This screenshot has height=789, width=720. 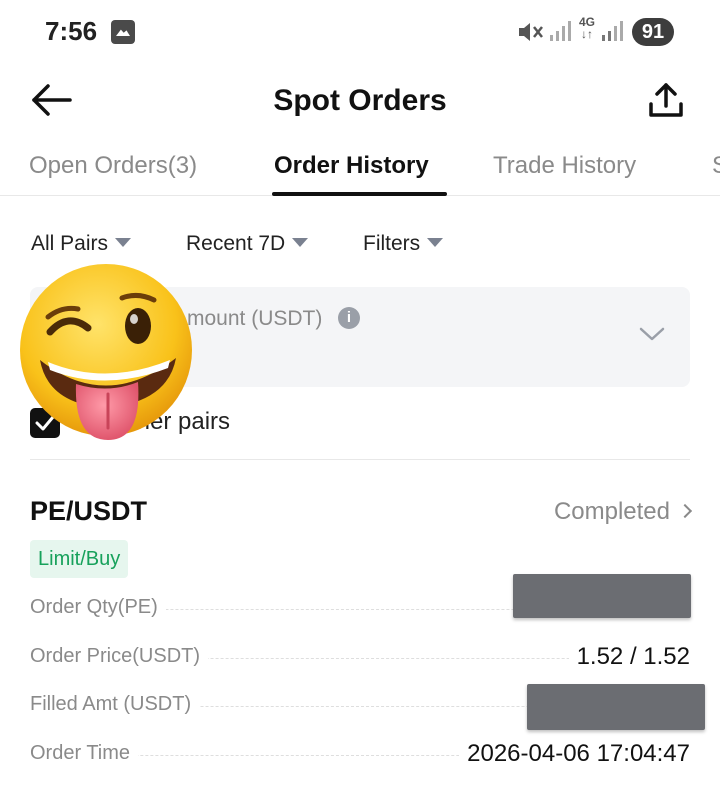 What do you see at coordinates (123, 32) in the screenshot?
I see `app-notification-icon` at bounding box center [123, 32].